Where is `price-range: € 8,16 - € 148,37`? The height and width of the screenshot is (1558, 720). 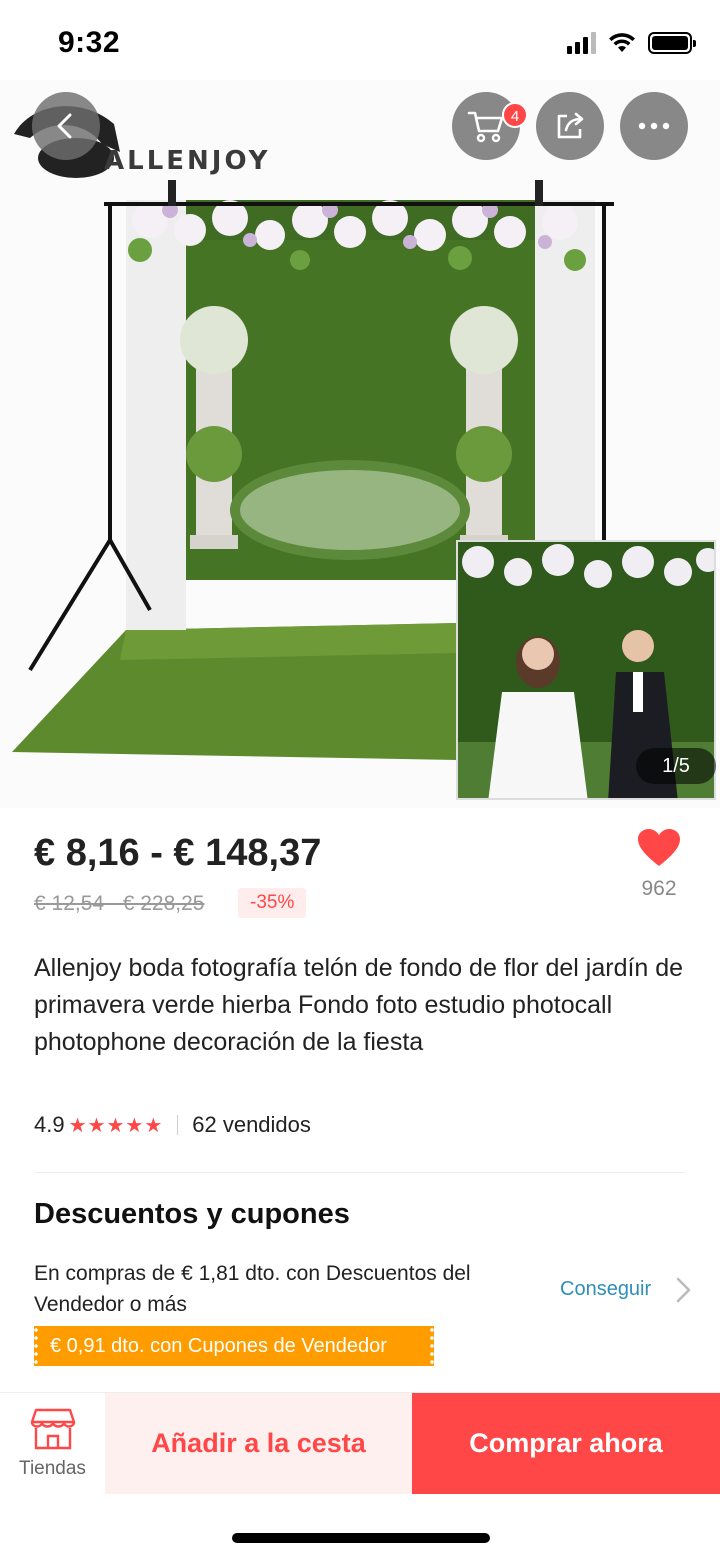 price-range: € 8,16 - € 148,37 is located at coordinates (178, 853).